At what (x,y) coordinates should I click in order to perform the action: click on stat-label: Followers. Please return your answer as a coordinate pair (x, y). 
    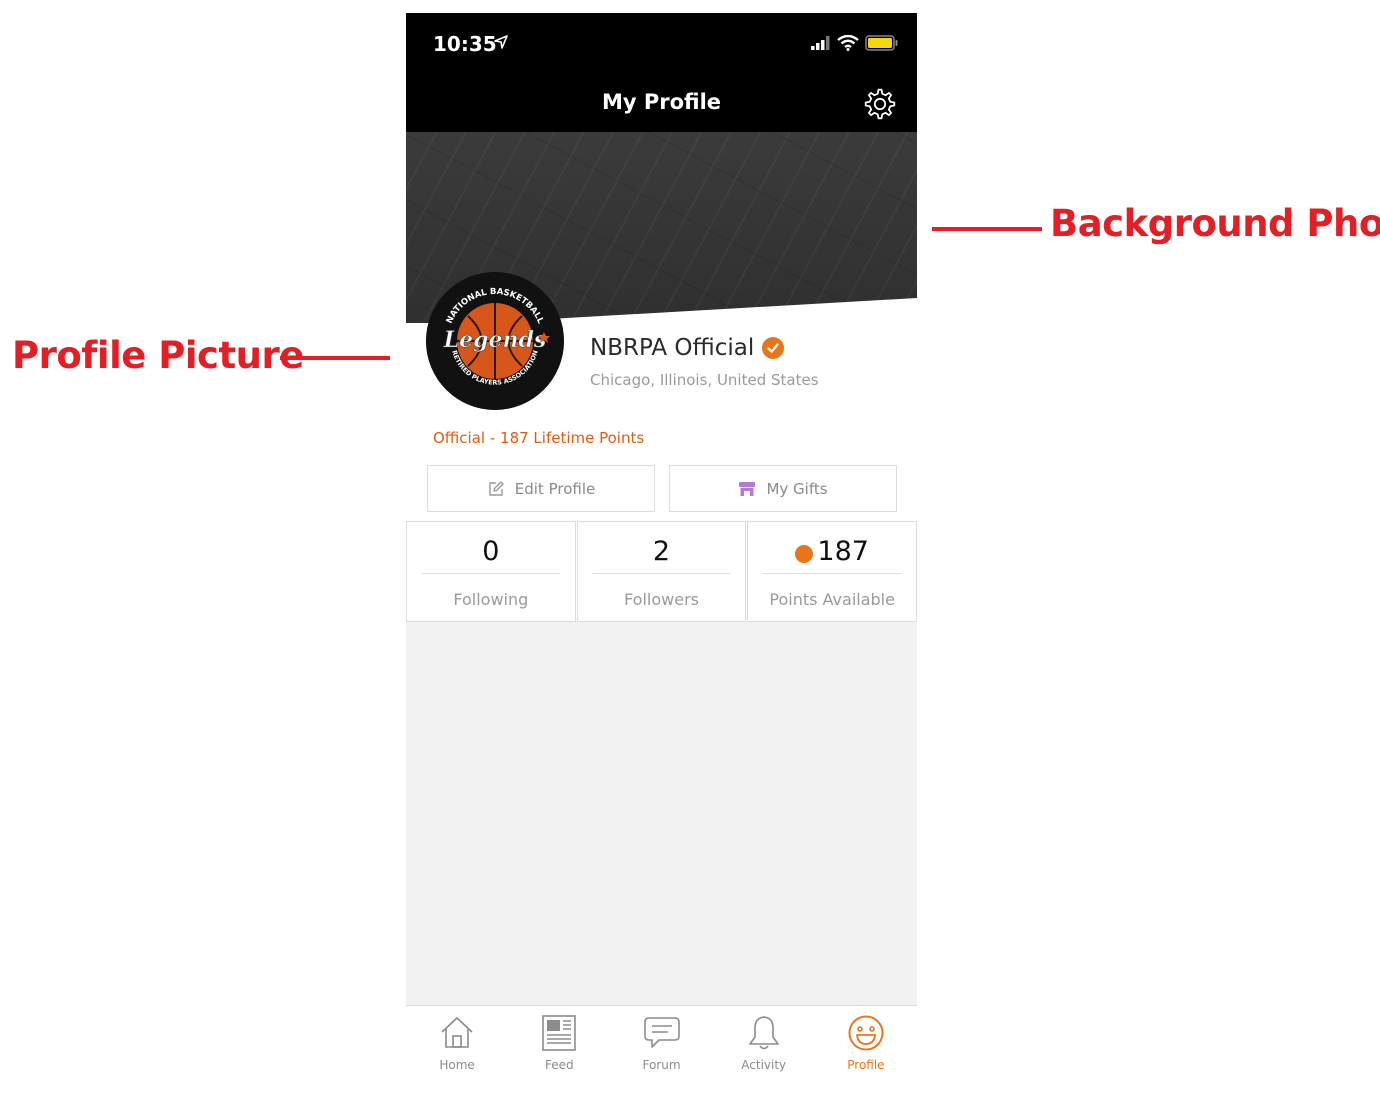
    Looking at the image, I should click on (661, 599).